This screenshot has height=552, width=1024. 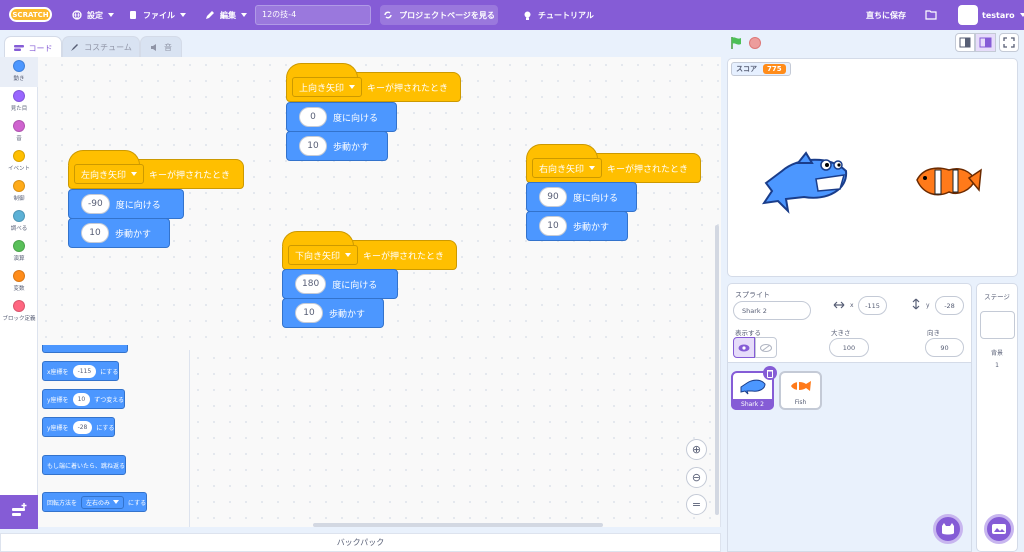 What do you see at coordinates (30, 14) in the screenshot?
I see `scratch-logo: SCRATCH` at bounding box center [30, 14].